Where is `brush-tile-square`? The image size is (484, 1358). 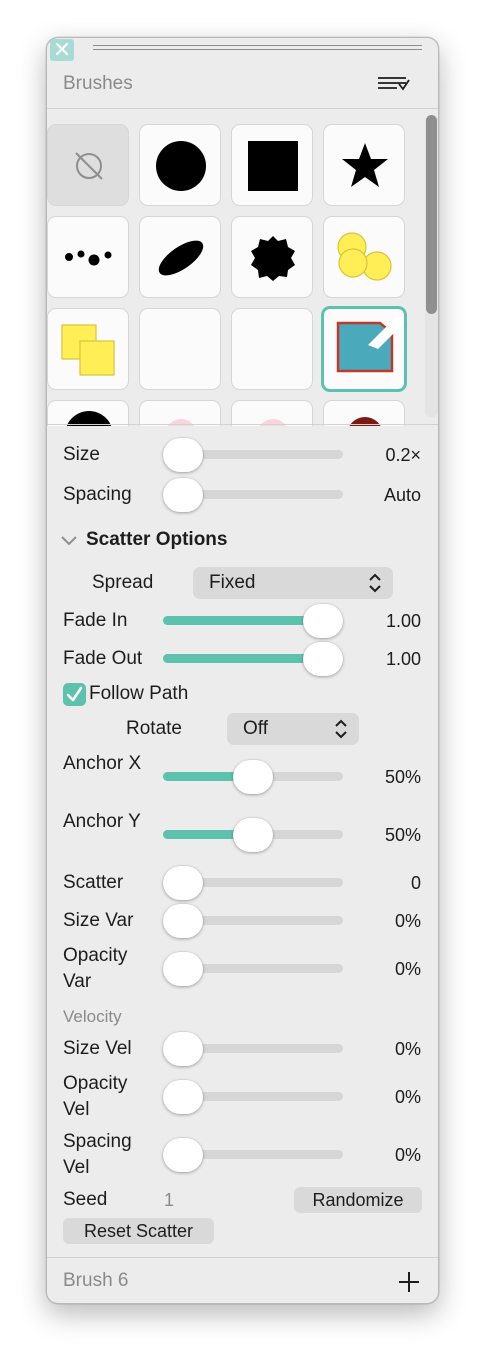
brush-tile-square is located at coordinates (272, 165).